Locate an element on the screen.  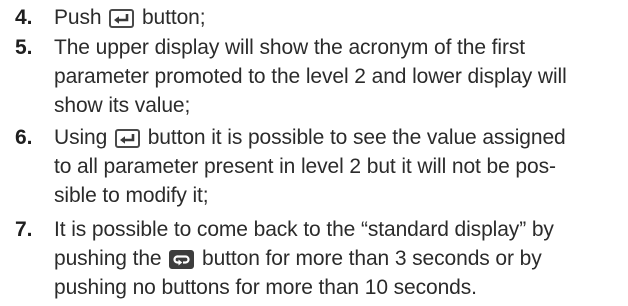
step-number: 6. is located at coordinates (24, 137).